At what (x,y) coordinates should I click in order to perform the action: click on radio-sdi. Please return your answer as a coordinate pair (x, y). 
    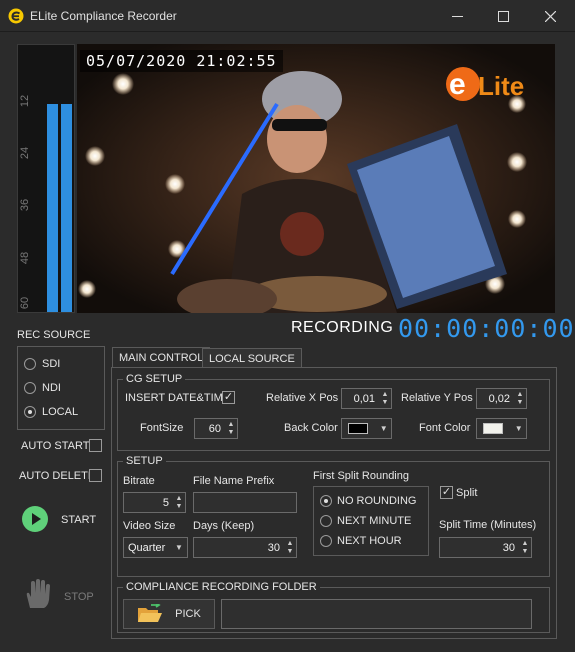
    Looking at the image, I should click on (30, 364).